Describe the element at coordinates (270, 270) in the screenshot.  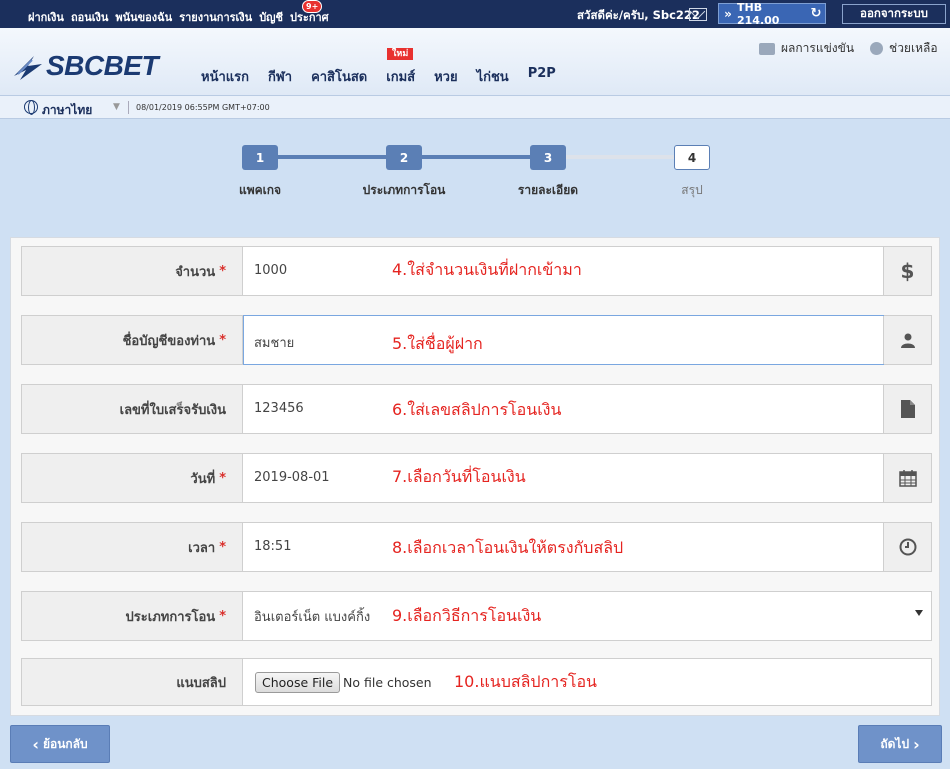
I see `amount-input: 1000` at that location.